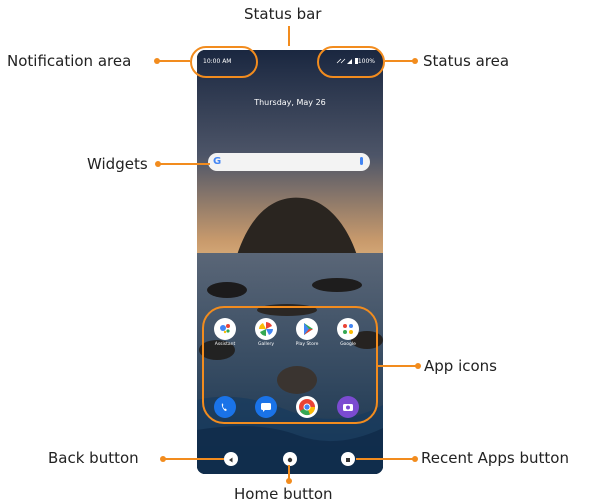  What do you see at coordinates (183, 164) in the screenshot?
I see `widgets-leader` at bounding box center [183, 164].